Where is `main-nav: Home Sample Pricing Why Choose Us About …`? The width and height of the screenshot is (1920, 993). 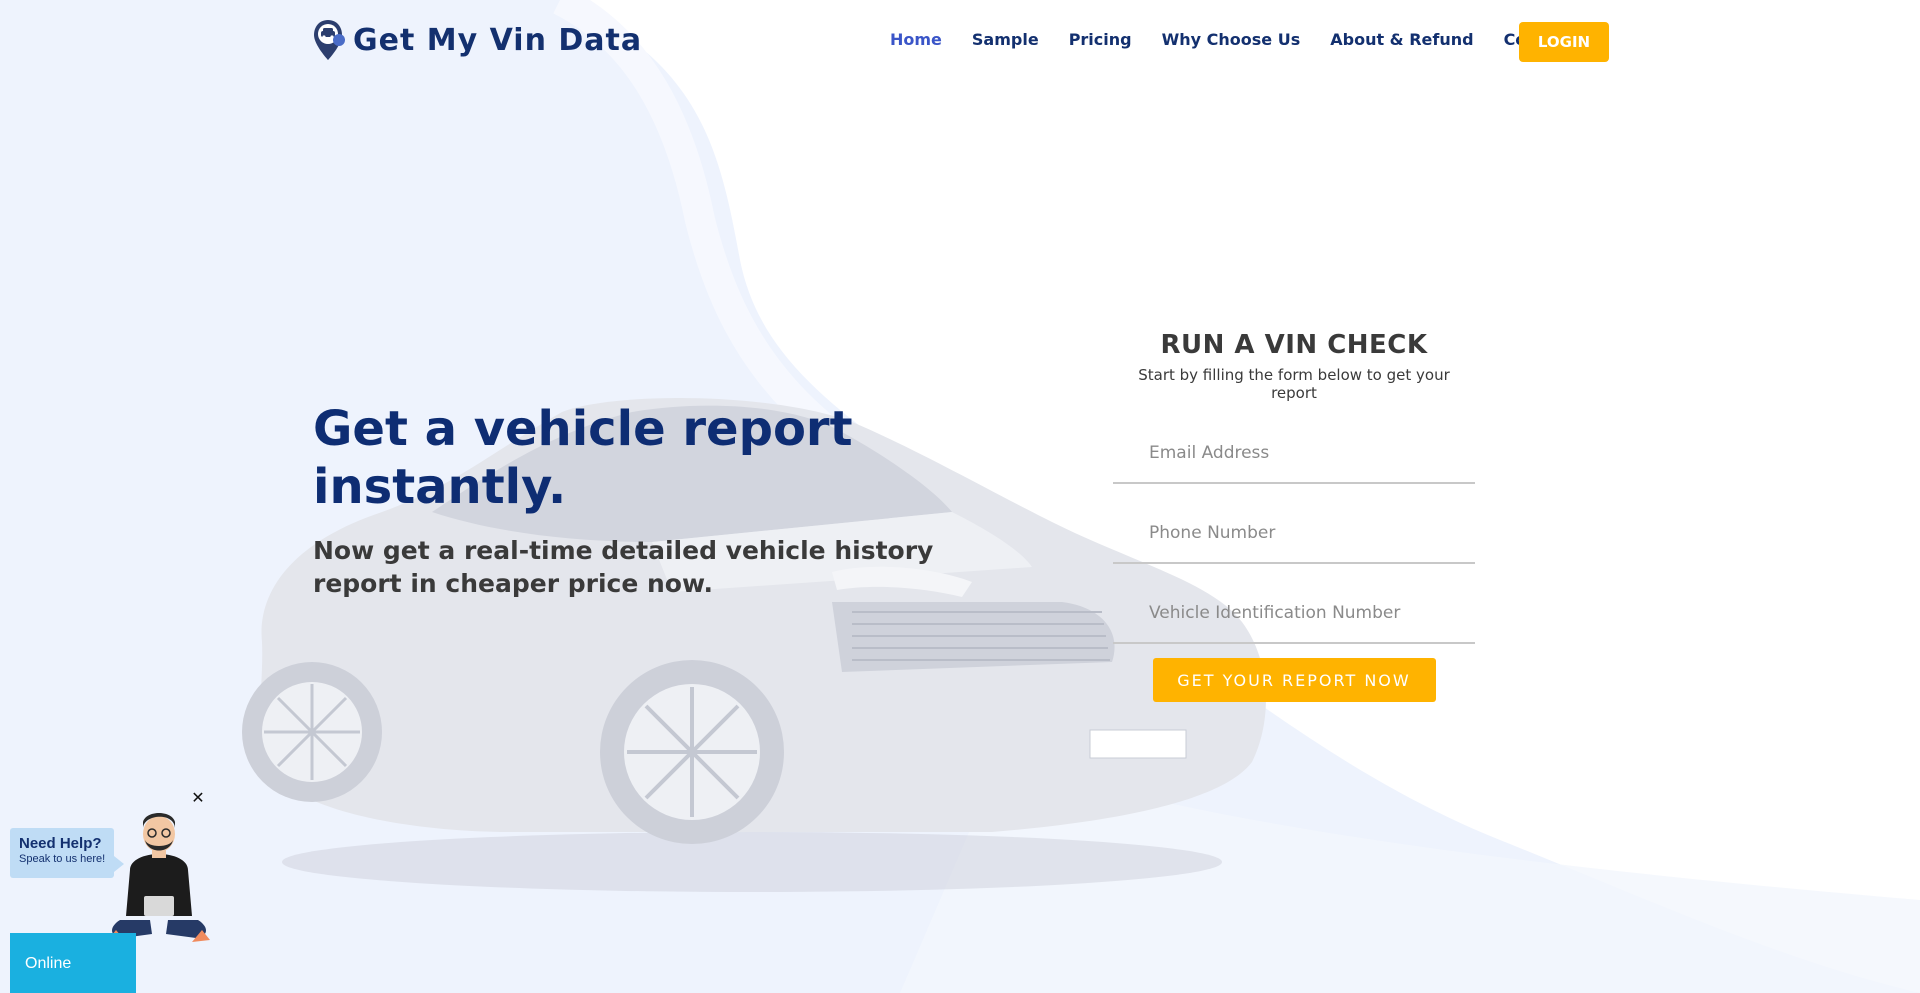
main-nav: Home Sample Pricing Why Choose Us About … is located at coordinates (1246, 39).